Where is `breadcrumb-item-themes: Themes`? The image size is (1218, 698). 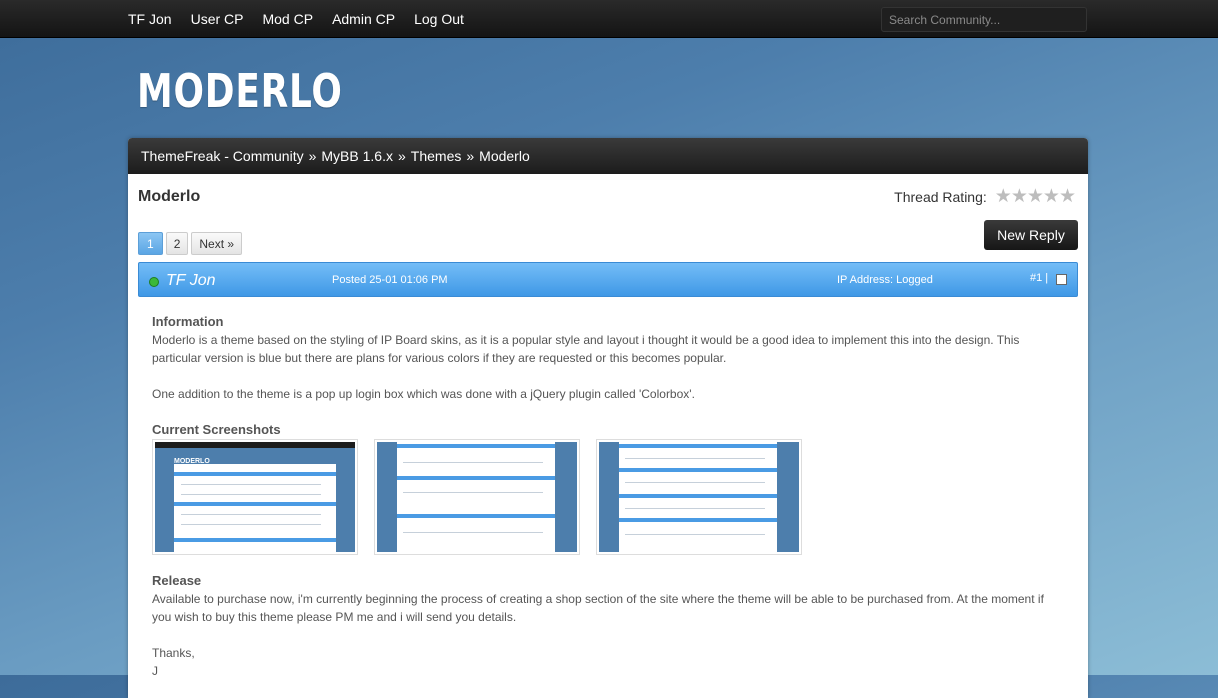
breadcrumb-item-themes: Themes is located at coordinates (436, 156).